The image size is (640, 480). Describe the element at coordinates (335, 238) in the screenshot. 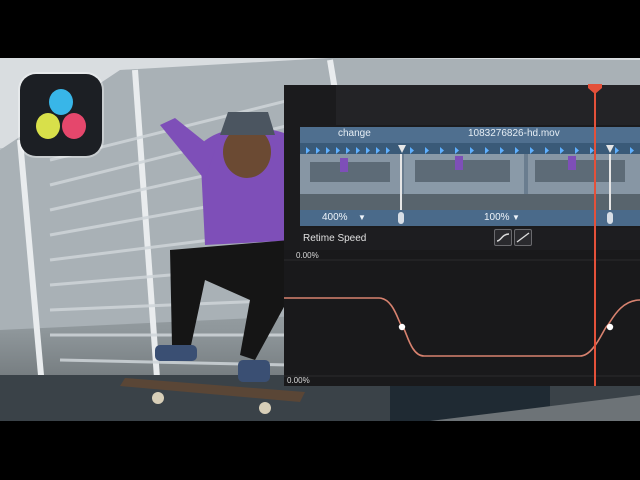

I see `retime-speed-title: Retime Speed` at that location.